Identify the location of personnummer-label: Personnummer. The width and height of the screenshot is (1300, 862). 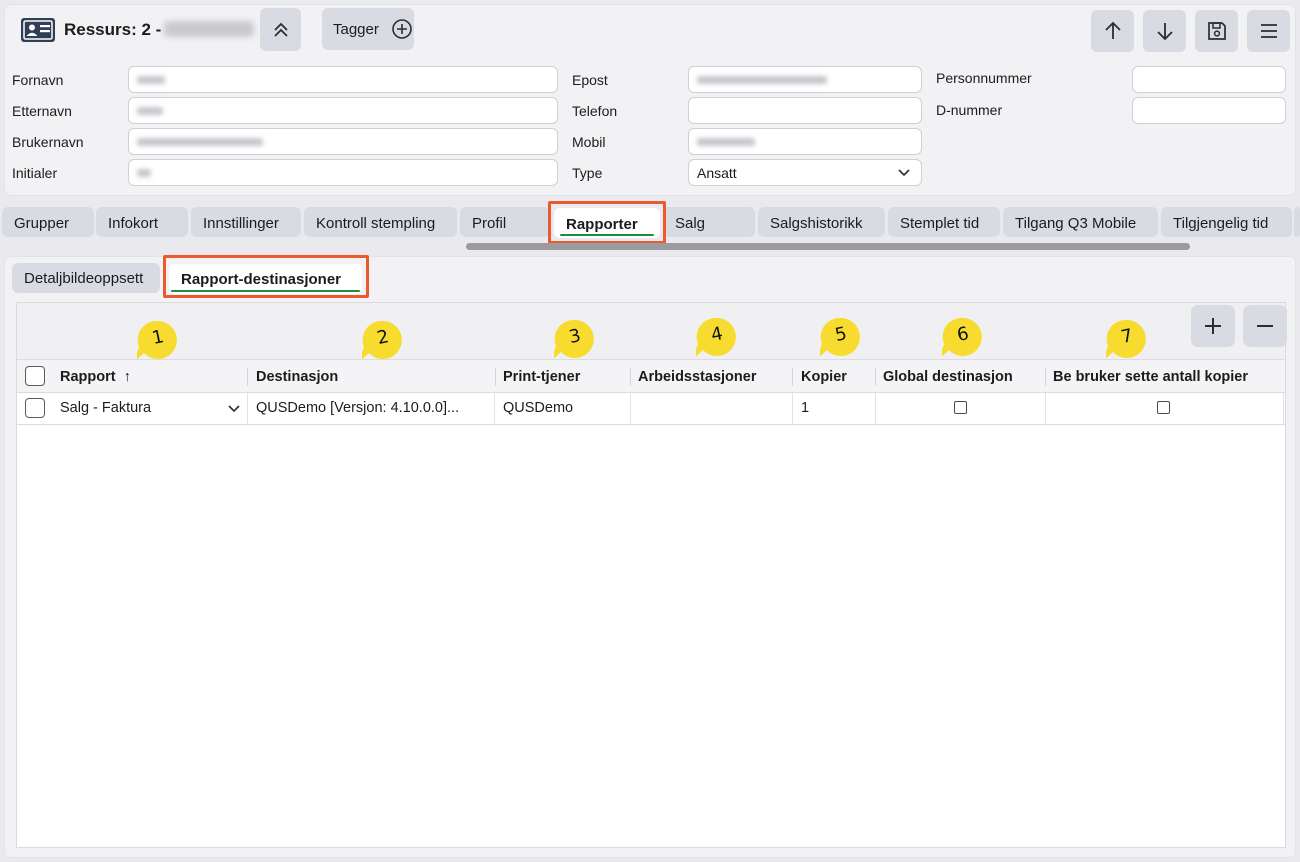
(984, 78).